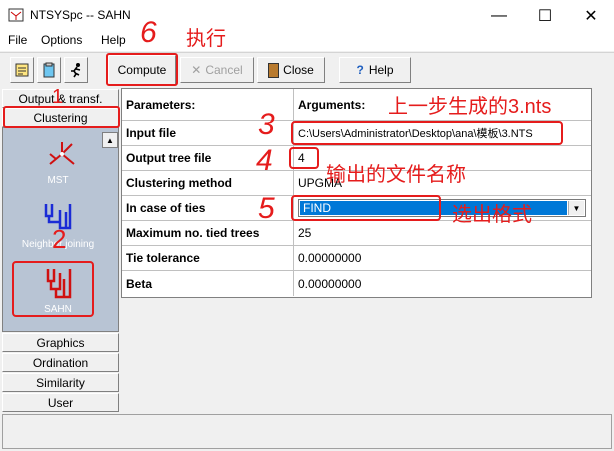  I want to click on close-label: Close, so click(298, 70).